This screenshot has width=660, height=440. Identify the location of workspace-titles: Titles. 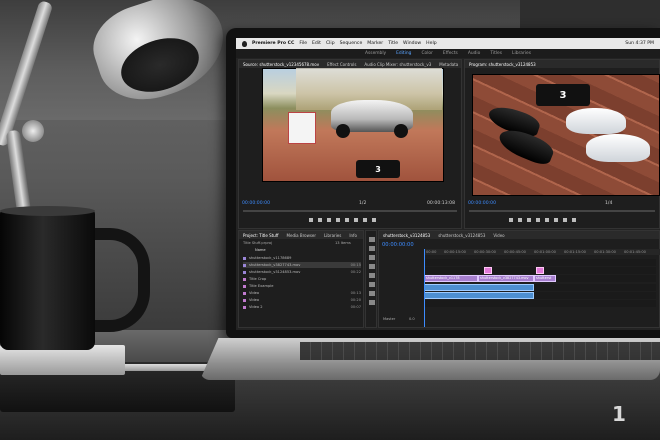
(496, 53).